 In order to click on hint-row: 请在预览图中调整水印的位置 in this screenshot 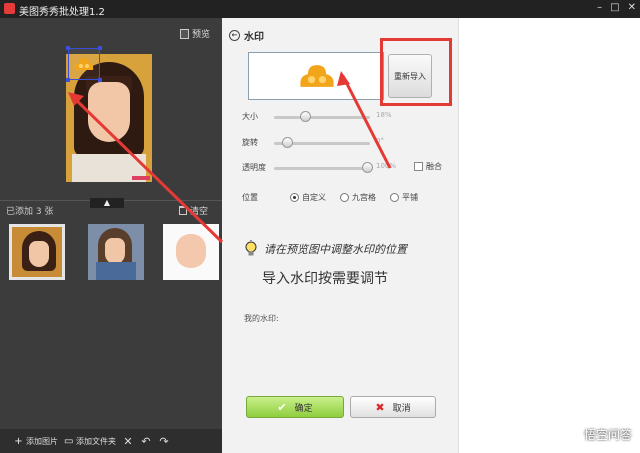, I will do `click(325, 249)`.